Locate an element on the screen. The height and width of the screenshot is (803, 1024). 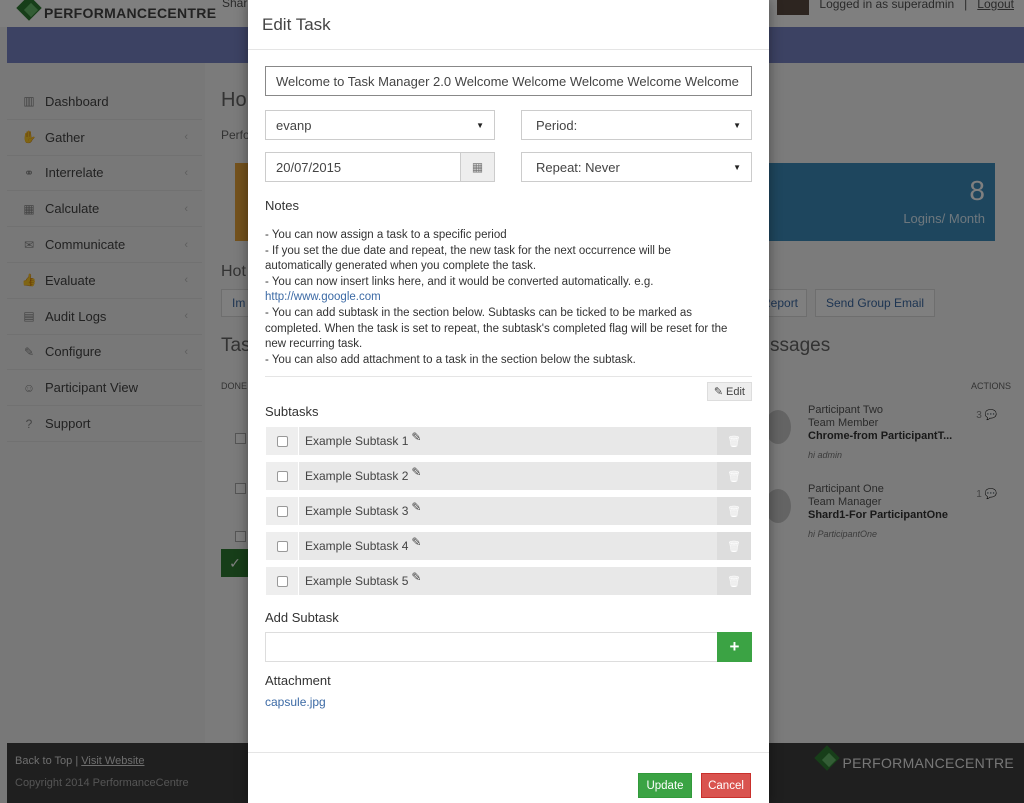
subtask-name: Example Subtask 5 ✎ is located at coordinates (363, 581).